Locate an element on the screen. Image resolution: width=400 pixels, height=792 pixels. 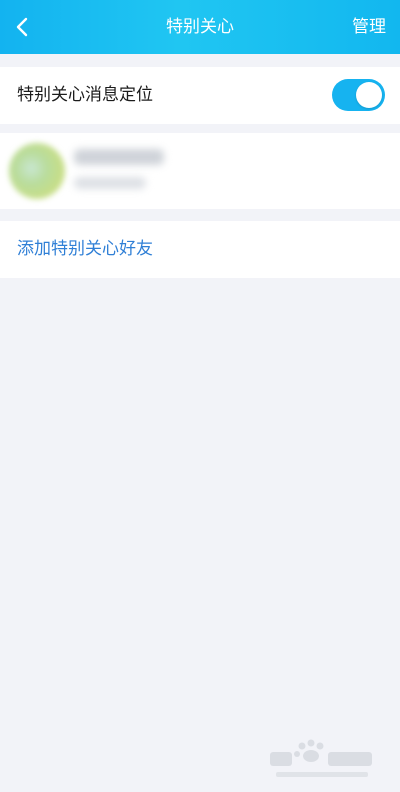
add-friend-row: 添加特别关心好友 is located at coordinates (200, 249).